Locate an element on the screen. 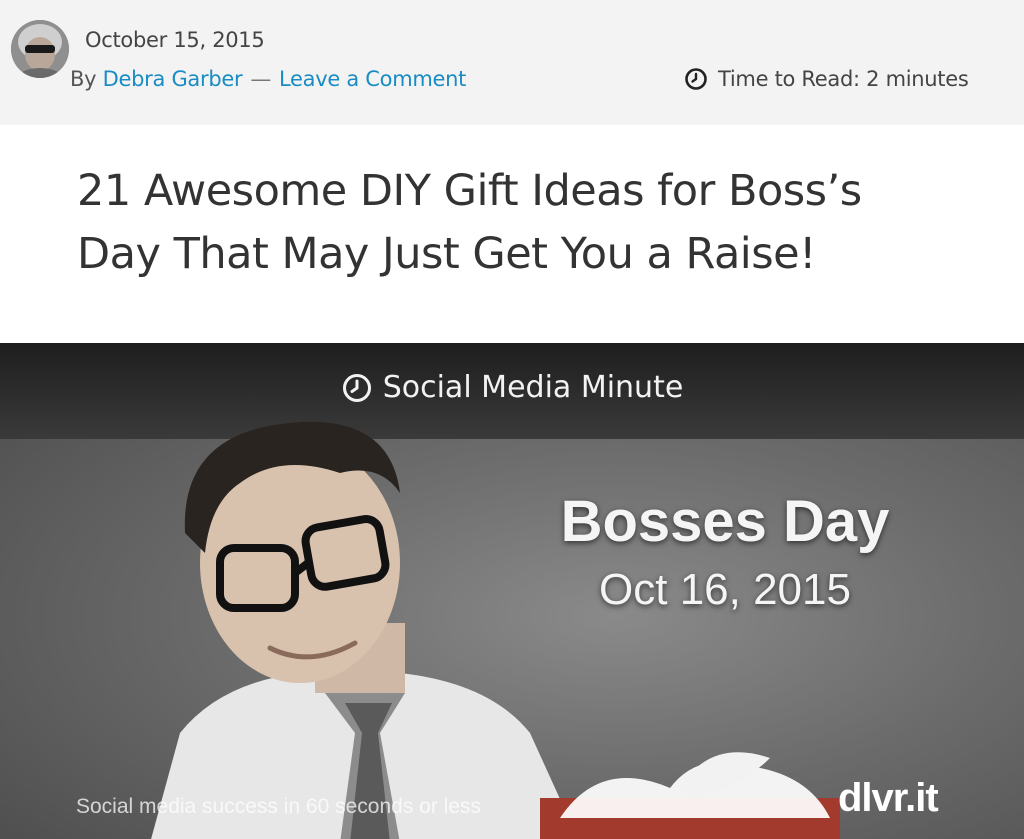 This screenshot has height=839, width=1024. hero-brand-watermark: dlvr.it is located at coordinates (888, 798).